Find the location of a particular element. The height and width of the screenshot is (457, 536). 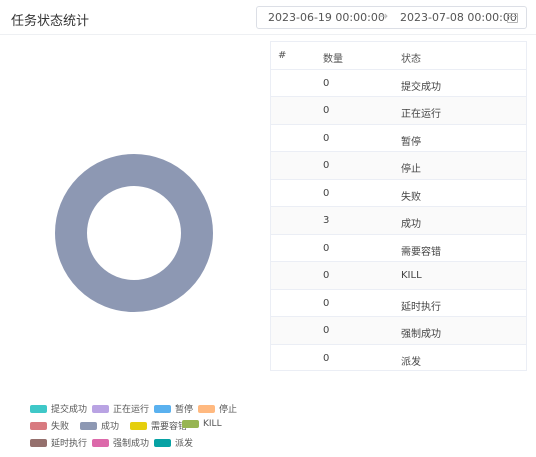

row-status: 需要容错 is located at coordinates (421, 252).